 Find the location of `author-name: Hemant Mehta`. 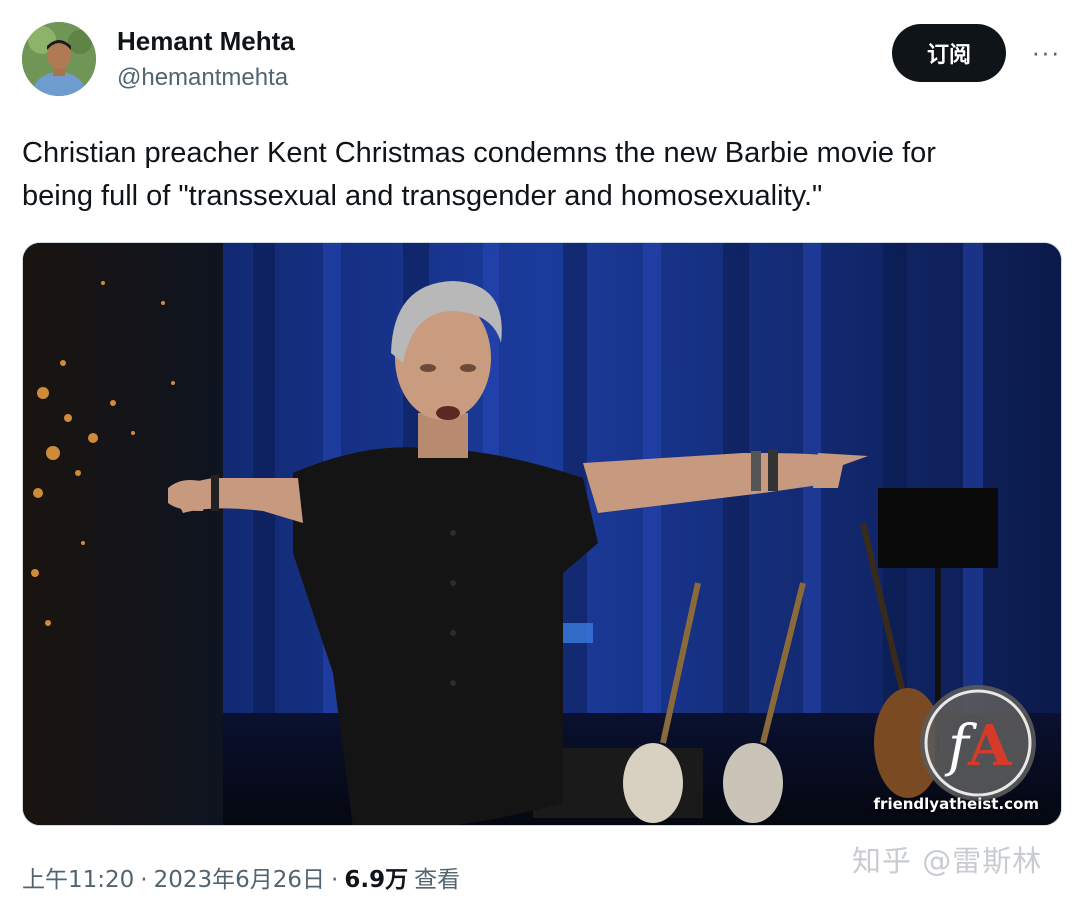

author-name: Hemant Mehta is located at coordinates (206, 41).